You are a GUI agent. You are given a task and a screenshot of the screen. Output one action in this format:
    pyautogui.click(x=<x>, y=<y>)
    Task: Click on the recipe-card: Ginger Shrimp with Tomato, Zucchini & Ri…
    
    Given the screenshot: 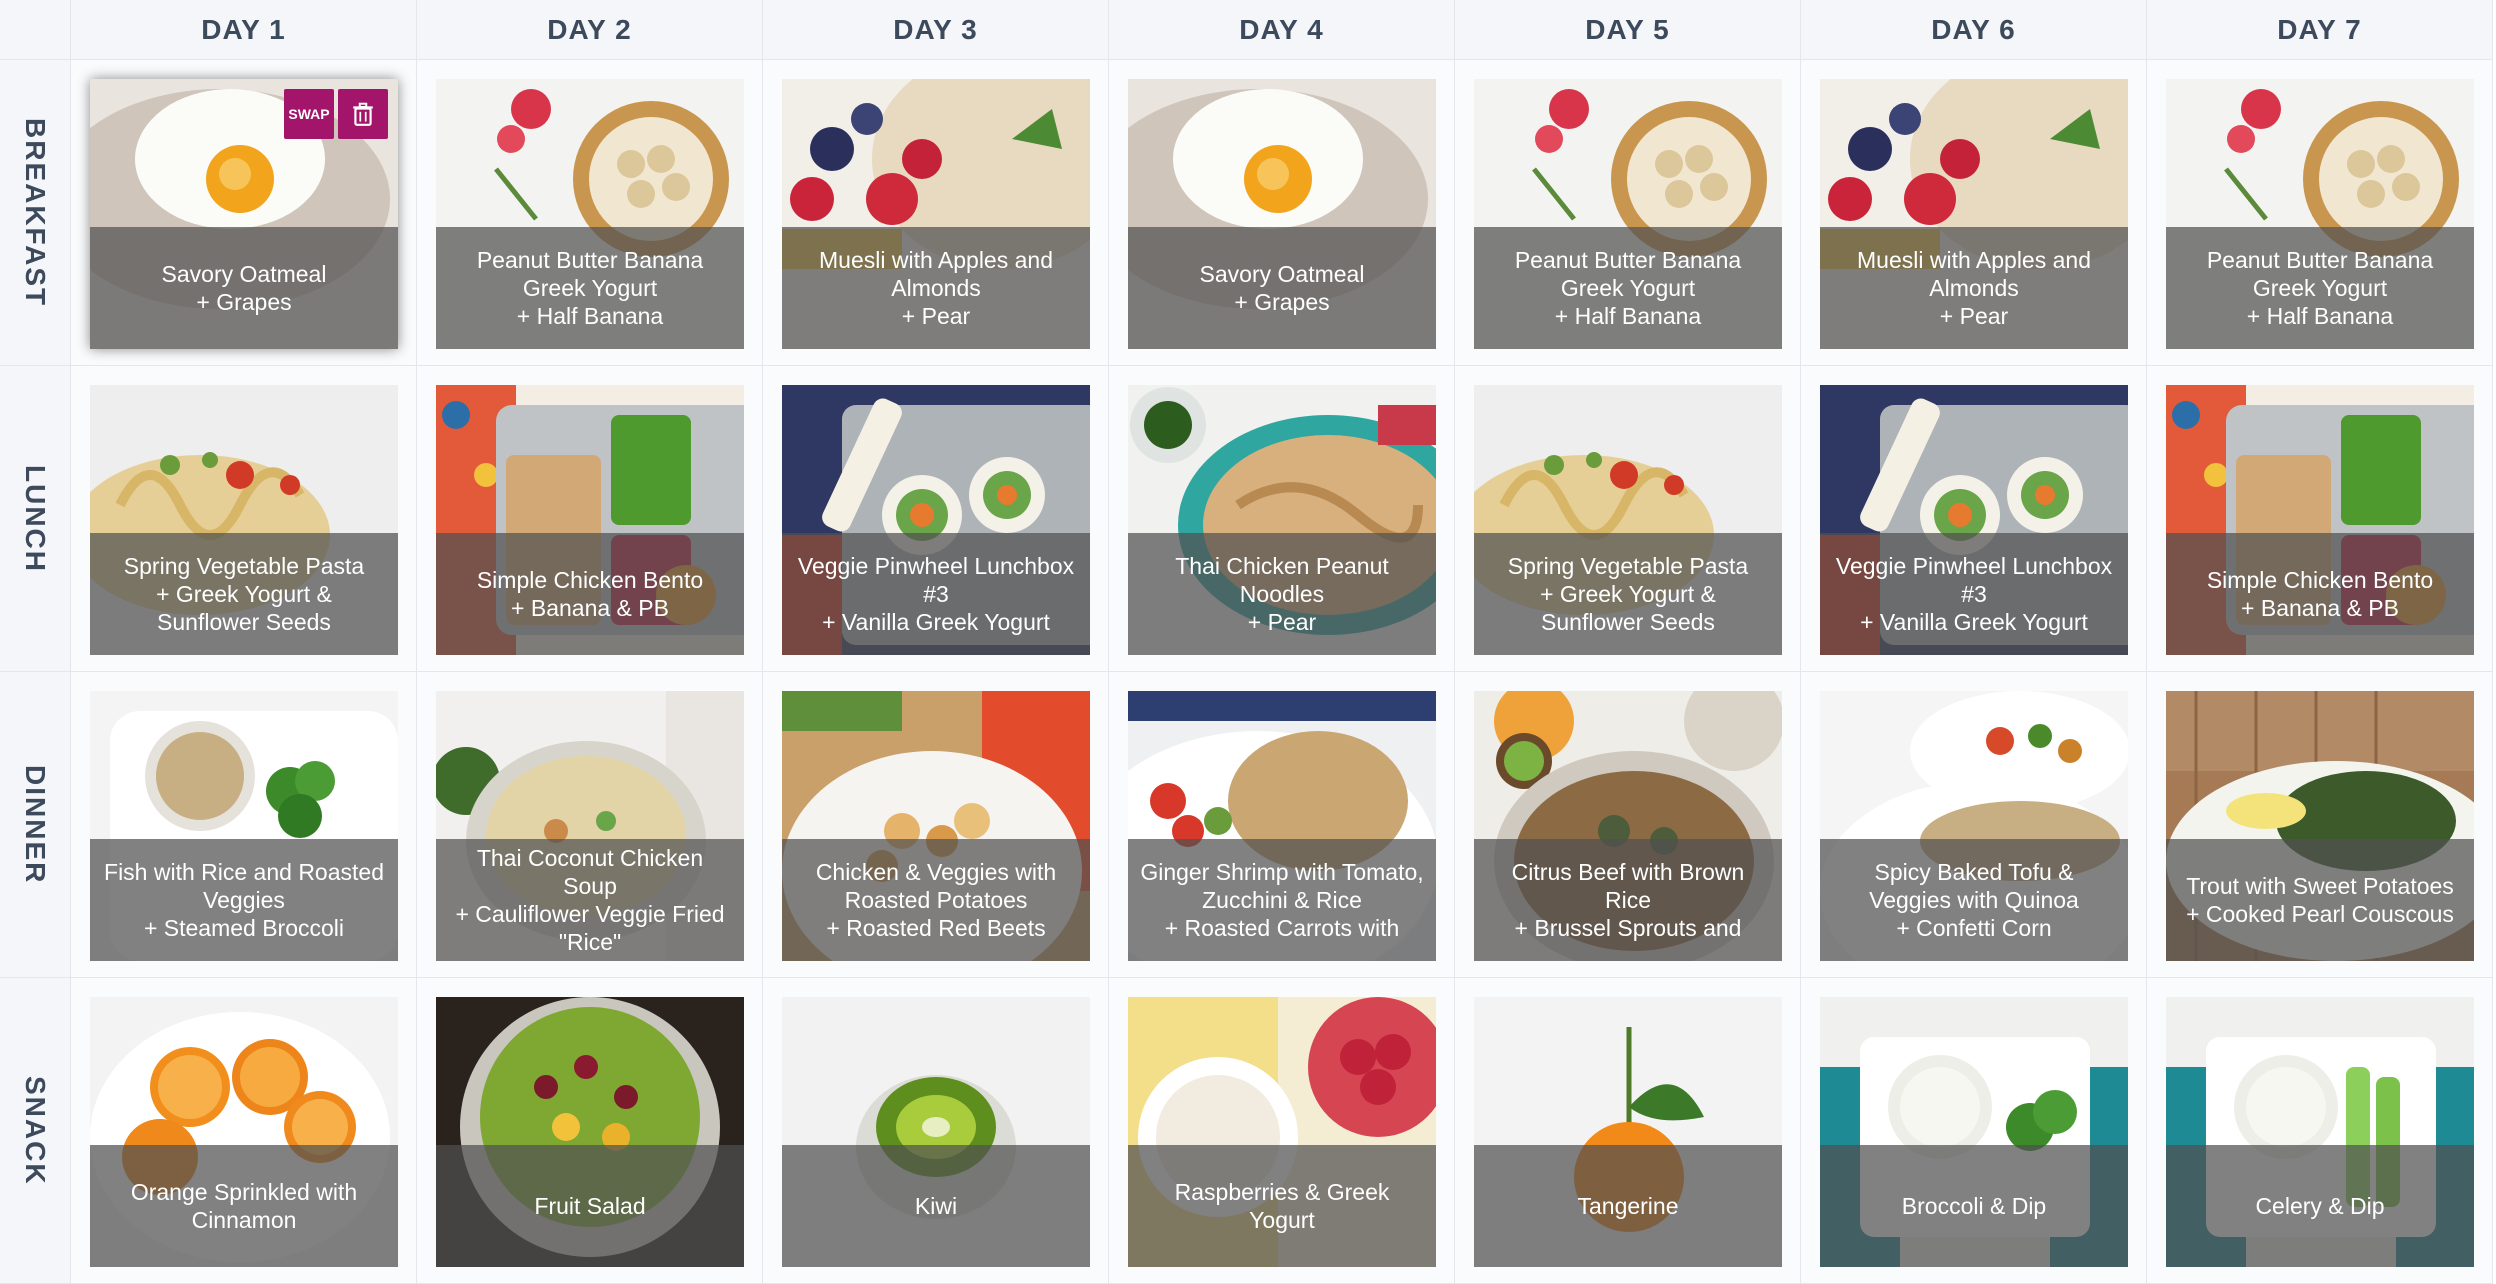 What is the action you would take?
    pyautogui.click(x=1282, y=826)
    